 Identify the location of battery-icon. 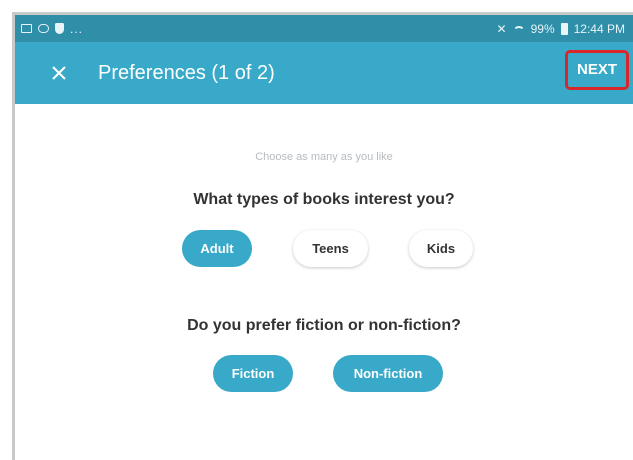
(564, 28).